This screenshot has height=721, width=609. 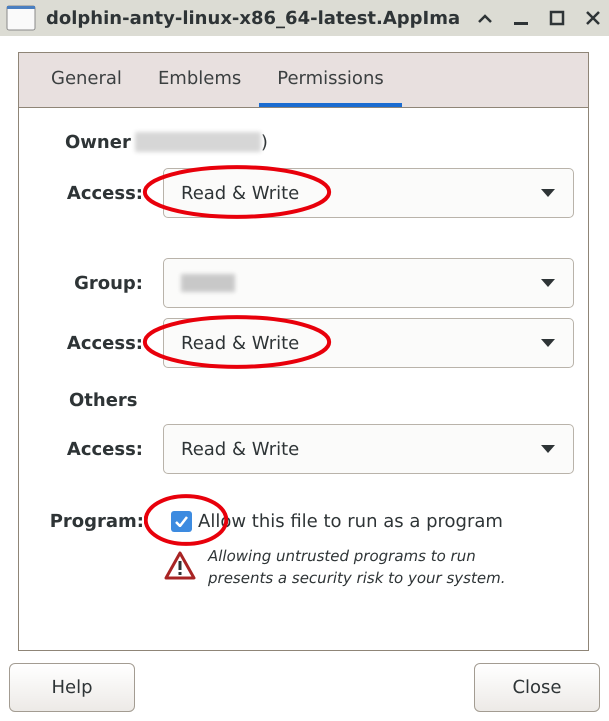 What do you see at coordinates (264, 142) in the screenshot?
I see `owner-suffix: )` at bounding box center [264, 142].